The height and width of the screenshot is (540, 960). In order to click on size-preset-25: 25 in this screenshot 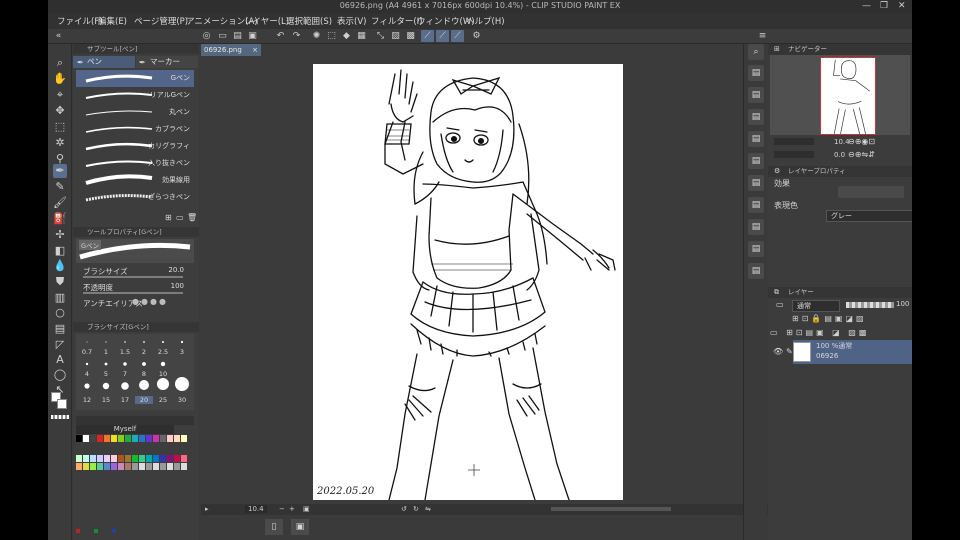, I will do `click(163, 400)`.